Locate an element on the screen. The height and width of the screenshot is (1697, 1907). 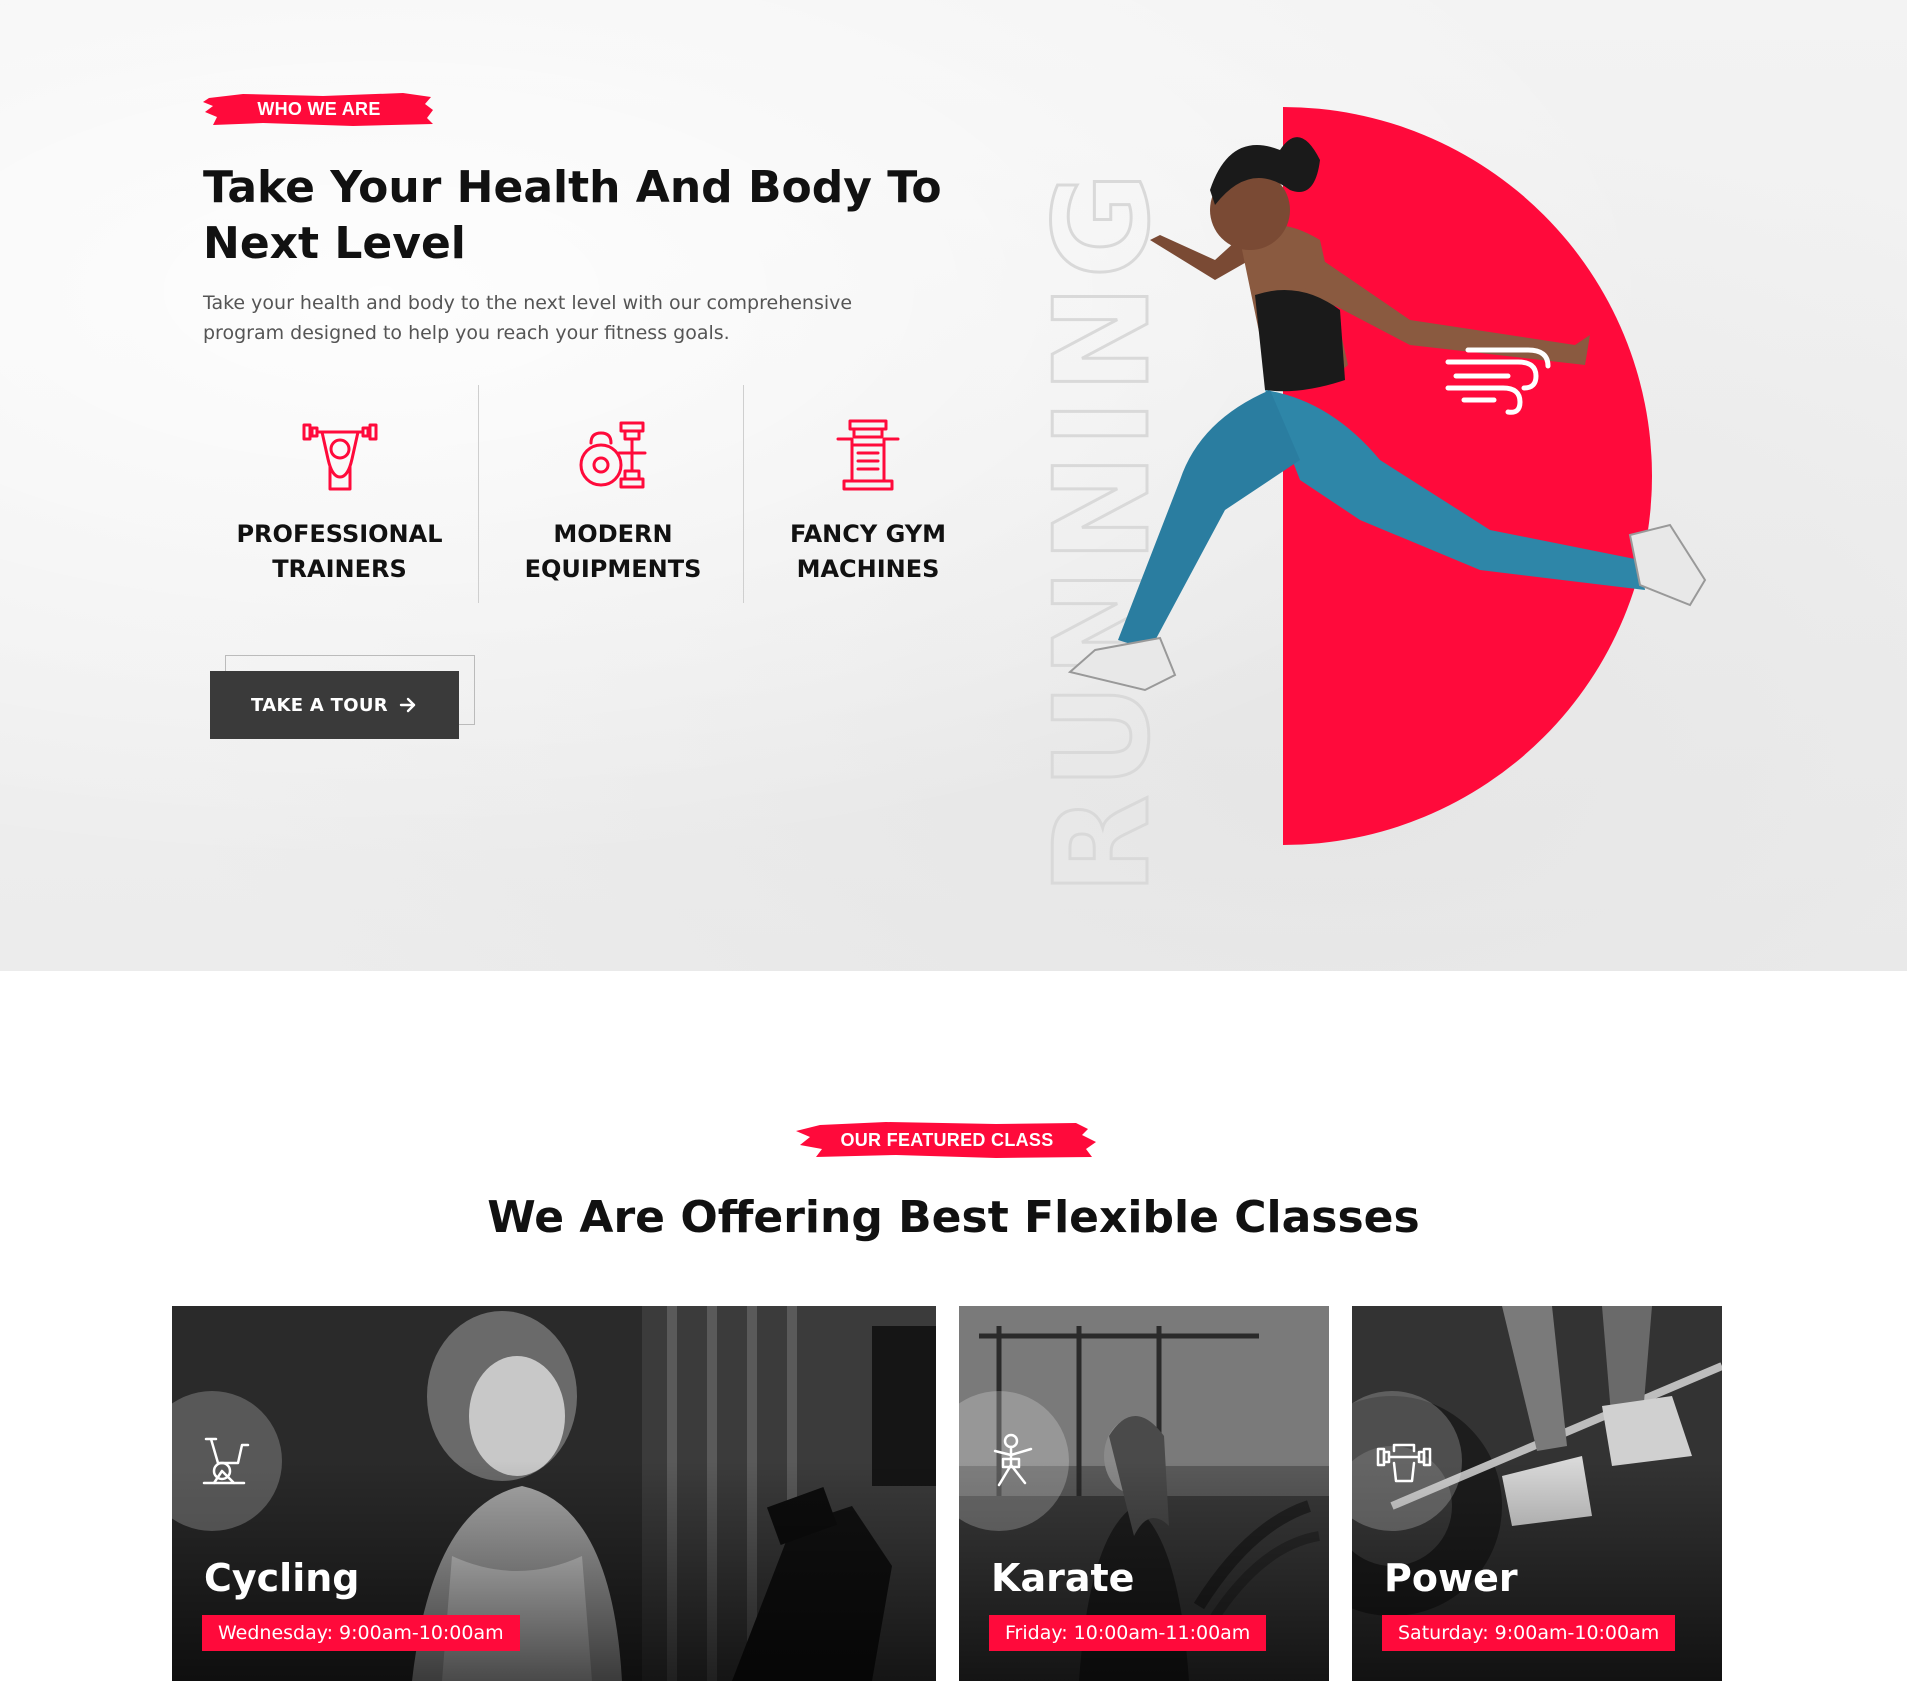
gym-machine-icon is located at coordinates (868, 455).